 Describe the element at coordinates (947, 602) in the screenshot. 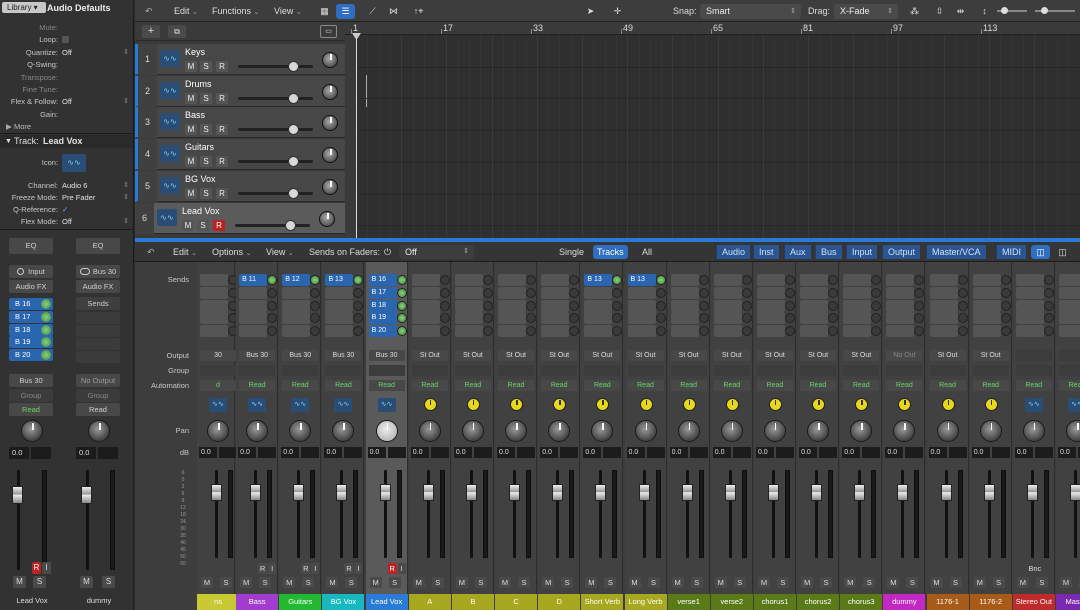

I see `channel-name: 1176-1` at that location.